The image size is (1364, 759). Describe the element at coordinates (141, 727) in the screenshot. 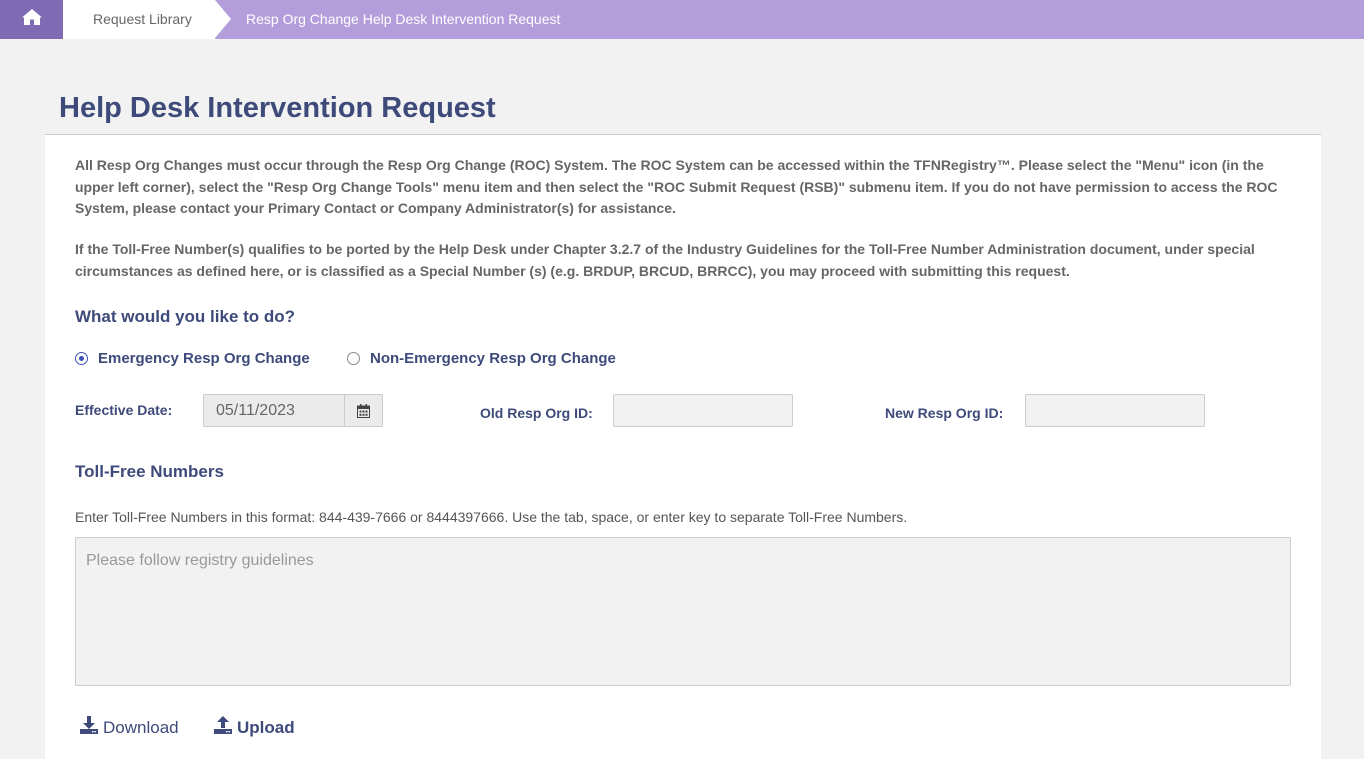

I see `download-label: Download` at that location.